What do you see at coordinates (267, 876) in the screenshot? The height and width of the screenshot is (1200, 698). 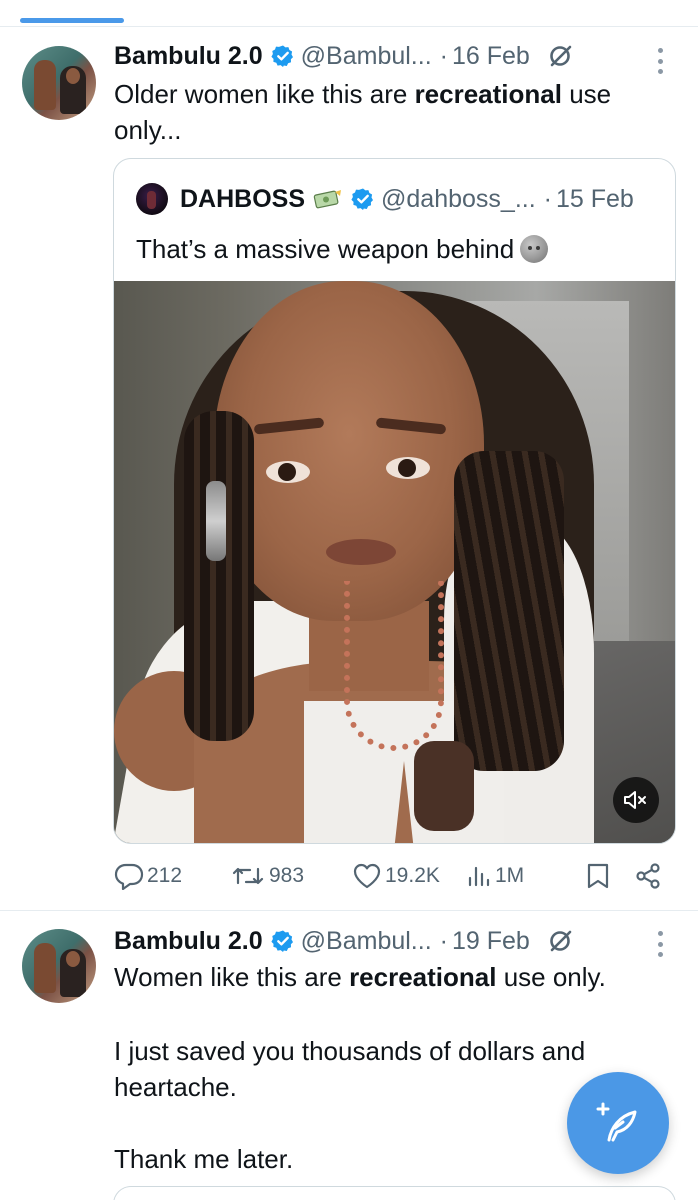 I see `repost-button: 983` at bounding box center [267, 876].